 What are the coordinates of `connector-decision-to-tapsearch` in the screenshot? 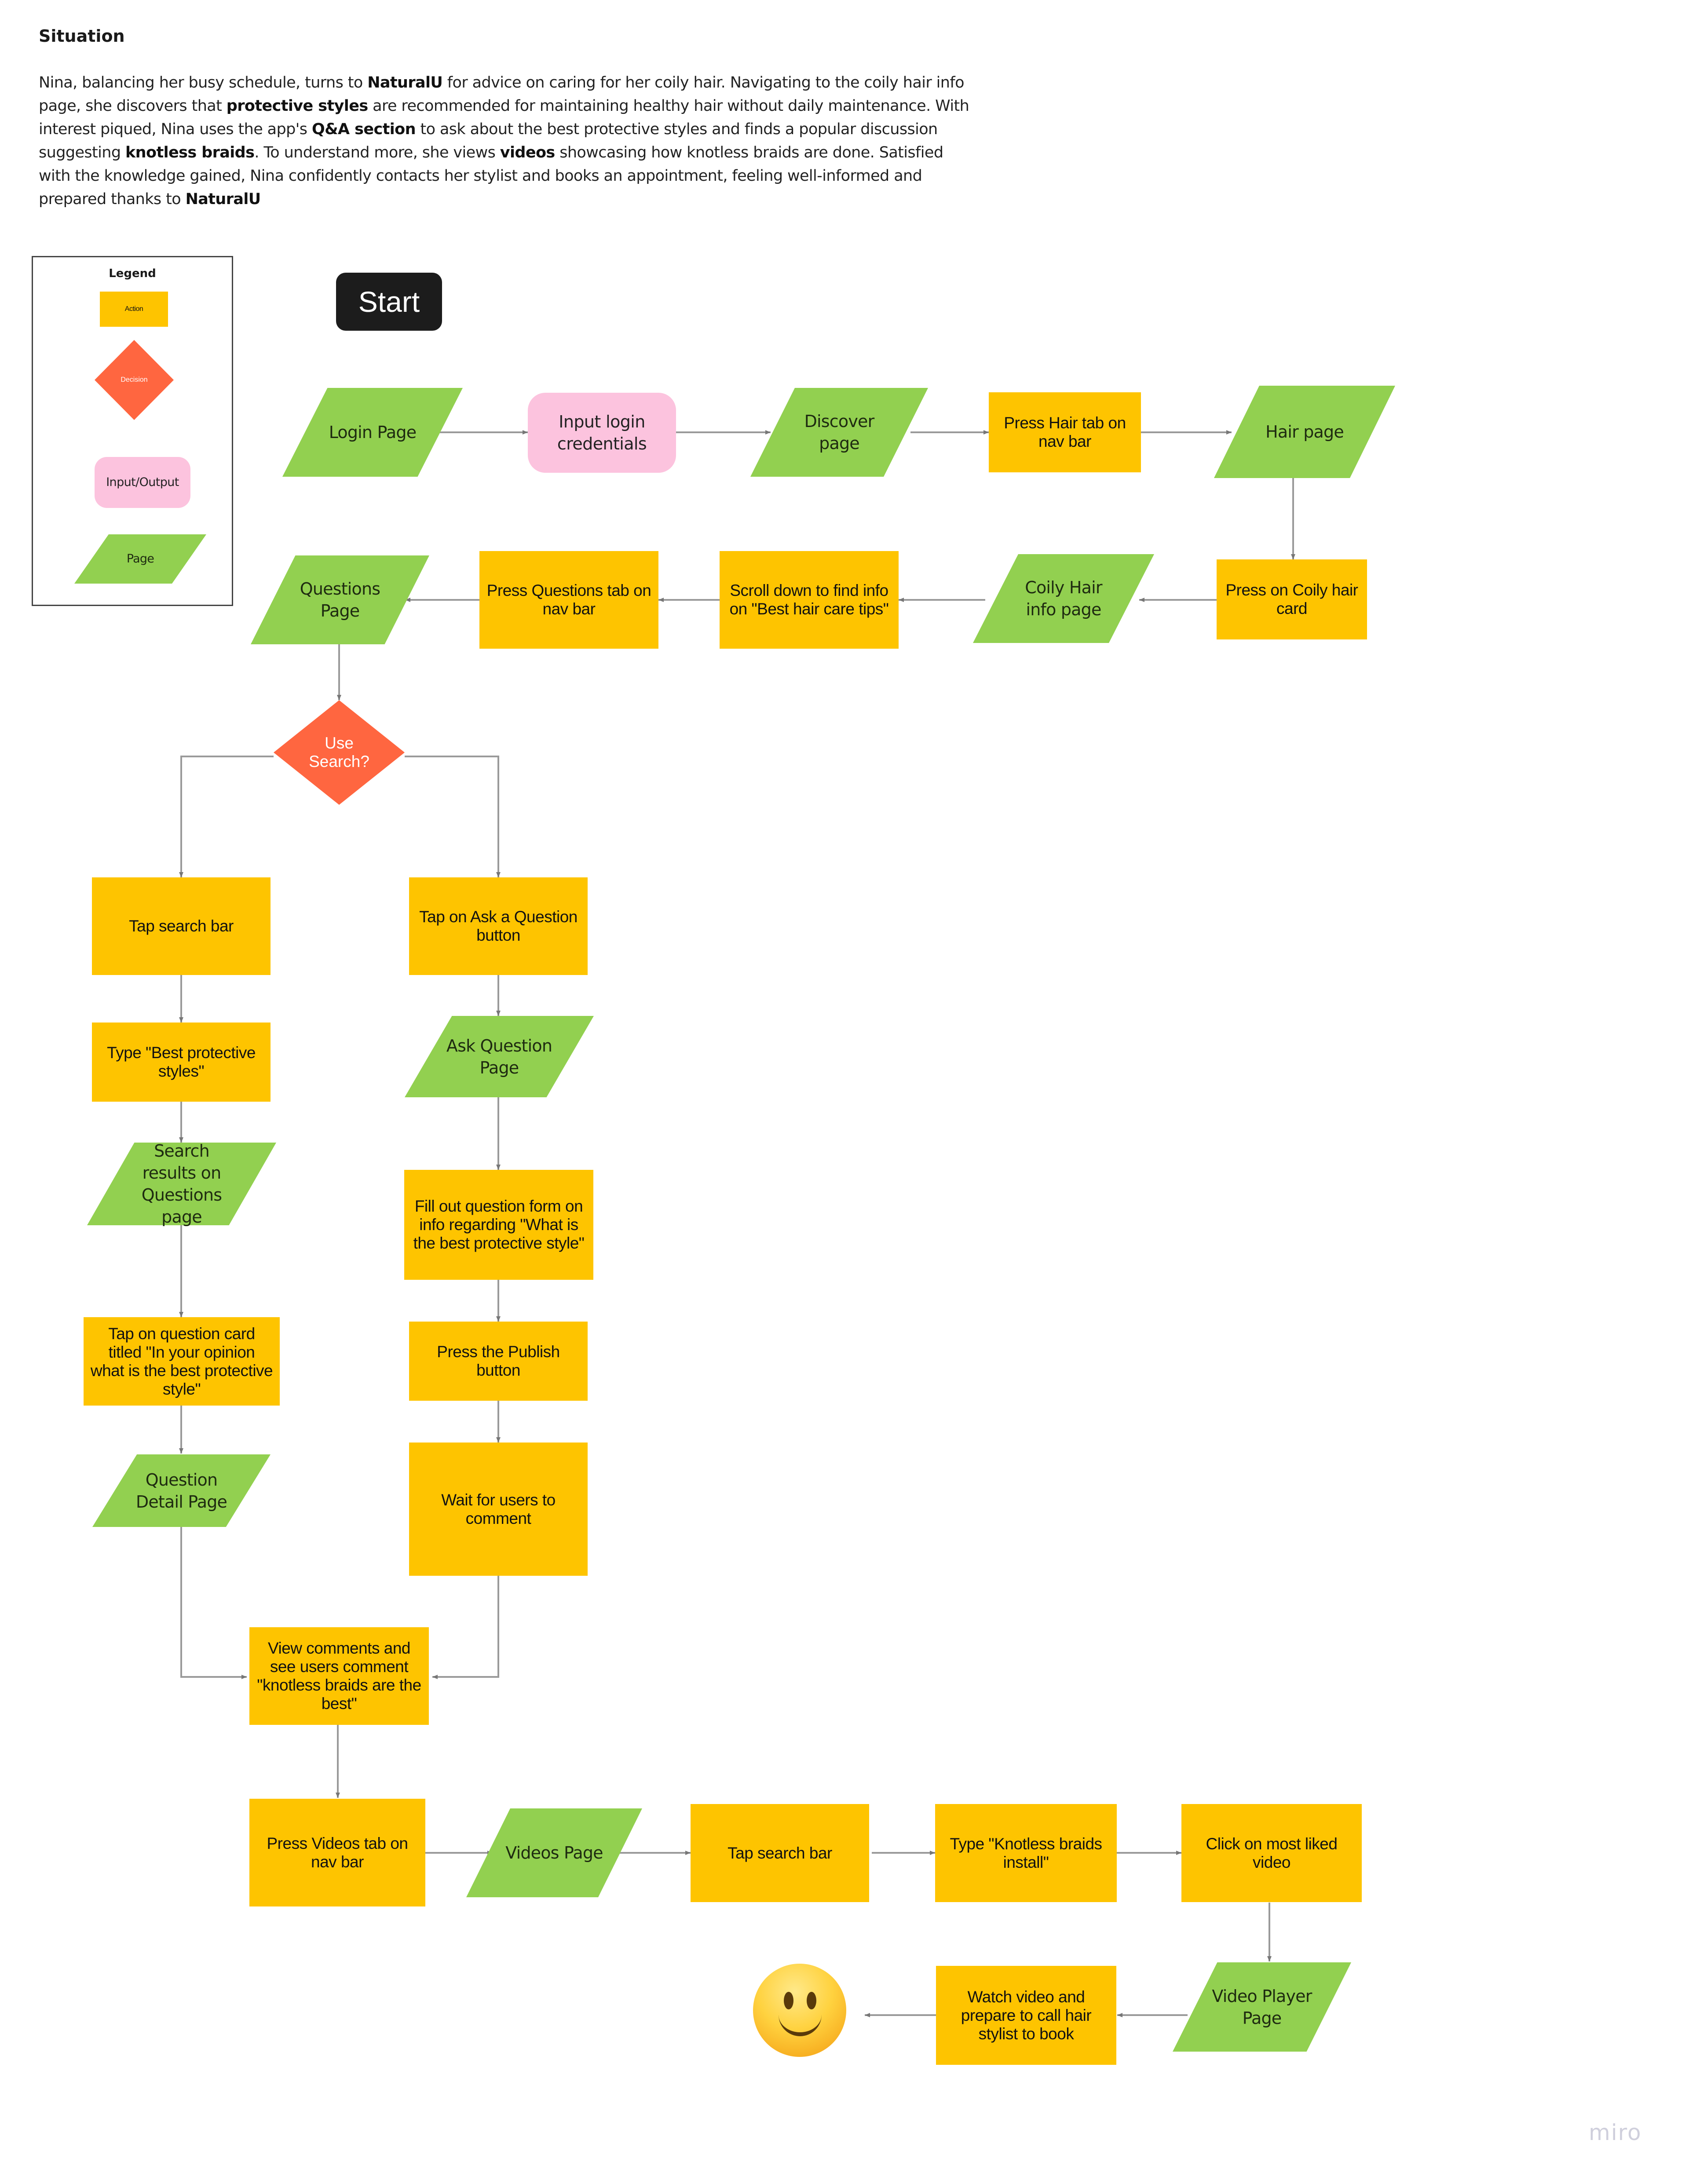 It's located at (226, 816).